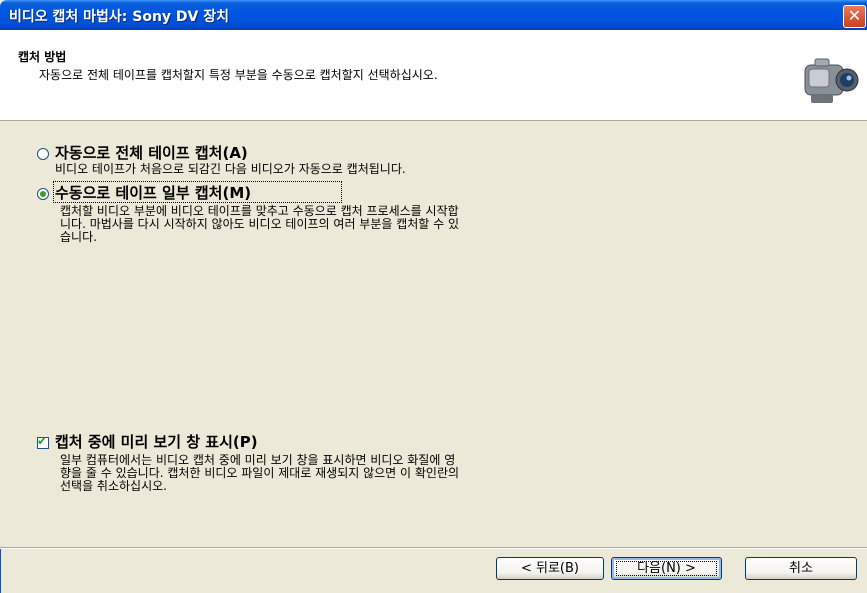 This screenshot has height=593, width=867. I want to click on option-manual-parts-label: 수동으로 테이프 일부 캡처(M), so click(153, 192).